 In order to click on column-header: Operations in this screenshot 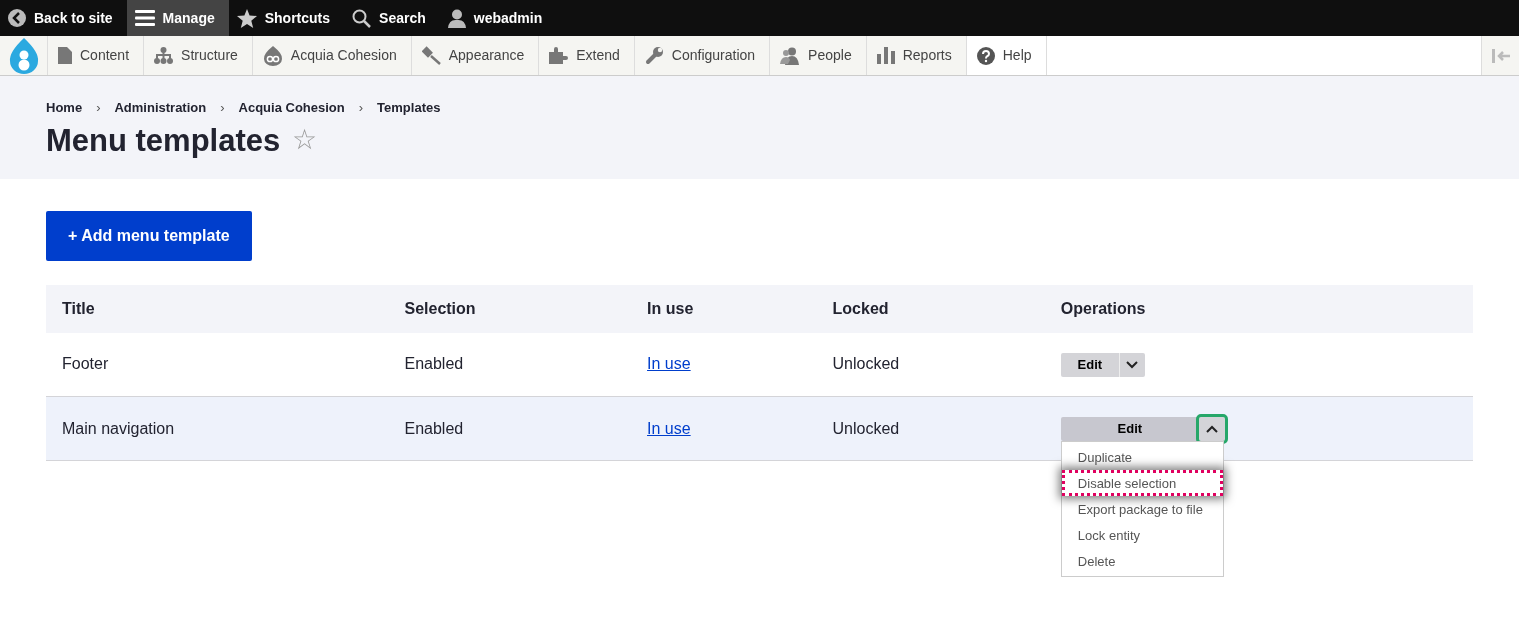, I will do `click(1103, 308)`.